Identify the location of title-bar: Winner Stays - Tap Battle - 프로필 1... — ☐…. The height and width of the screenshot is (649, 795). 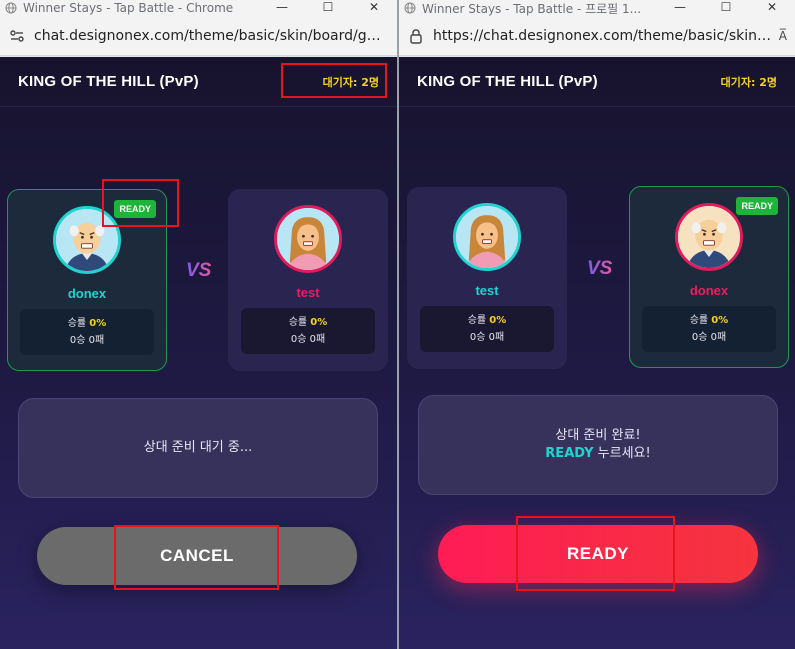
(597, 8).